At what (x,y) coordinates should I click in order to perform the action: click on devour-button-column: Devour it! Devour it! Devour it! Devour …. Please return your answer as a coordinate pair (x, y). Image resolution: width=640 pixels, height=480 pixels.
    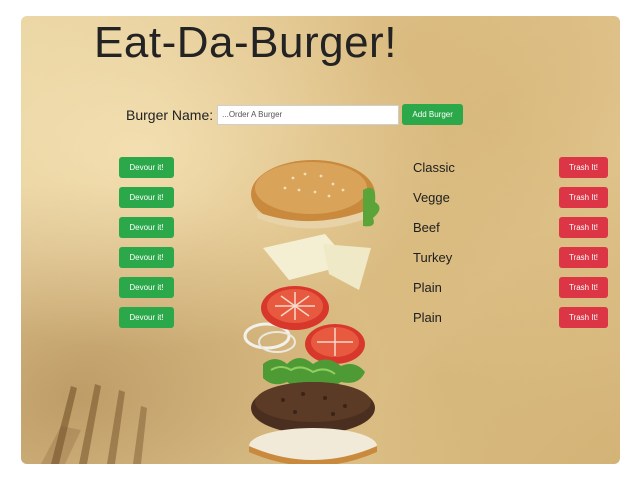
    Looking at the image, I should click on (146, 247).